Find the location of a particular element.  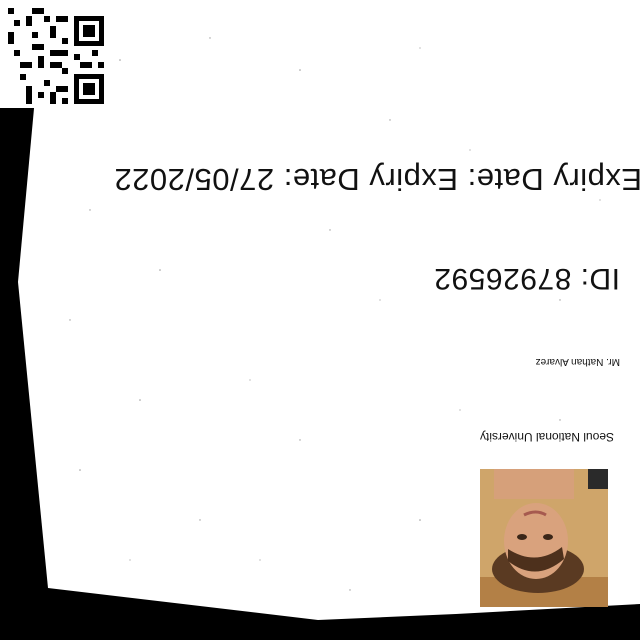

expiry-date: Expiry Date: Expiry Date: 27/05/2022 is located at coordinates (376, 179).